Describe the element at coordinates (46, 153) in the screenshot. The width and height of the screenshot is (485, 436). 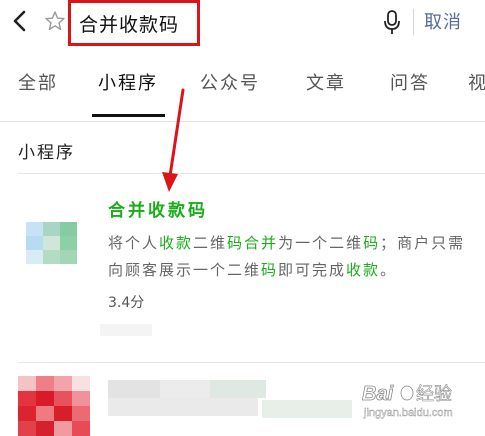
I see `section-title: 小程序` at that location.